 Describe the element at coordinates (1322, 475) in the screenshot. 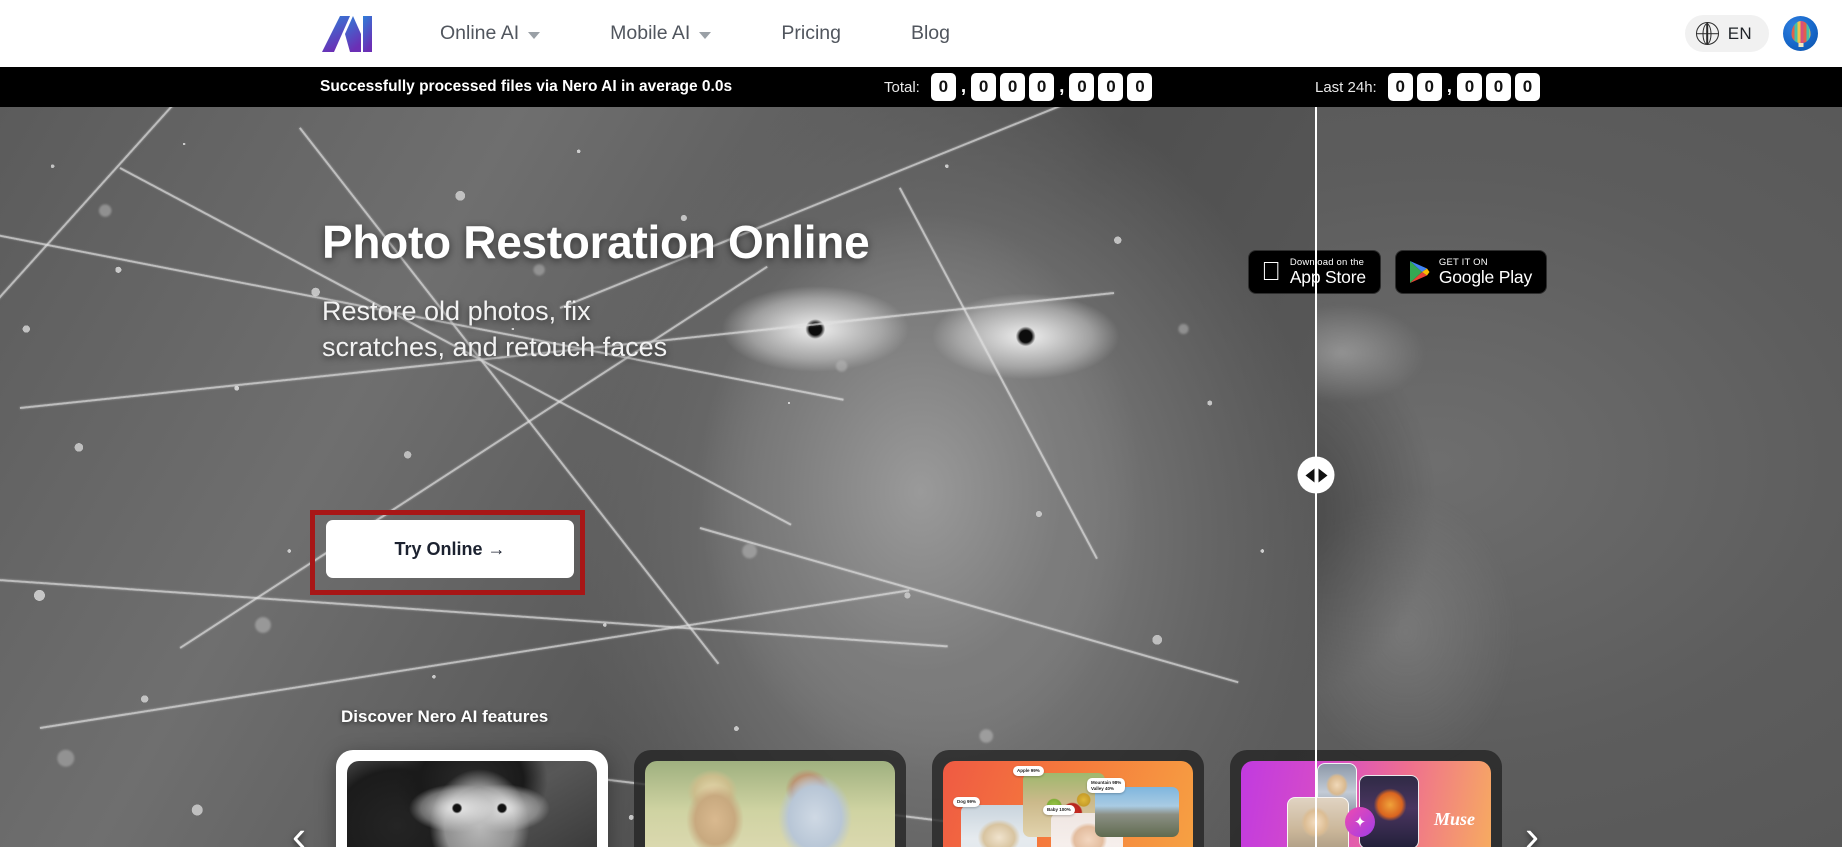

I see `arrow-right-icon` at that location.